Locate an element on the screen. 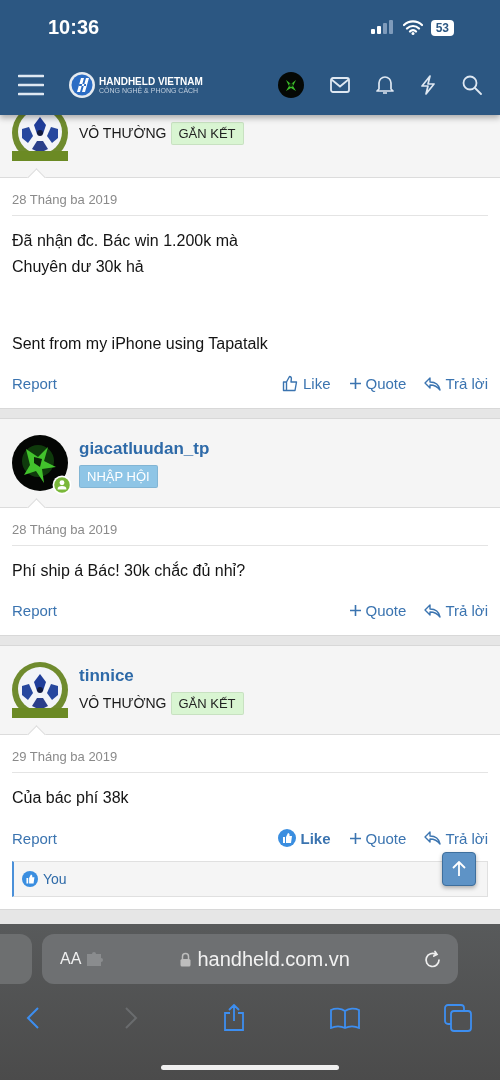 Image resolution: width=500 pixels, height=1080 pixels. author-name: tinnice is located at coordinates (161, 675).